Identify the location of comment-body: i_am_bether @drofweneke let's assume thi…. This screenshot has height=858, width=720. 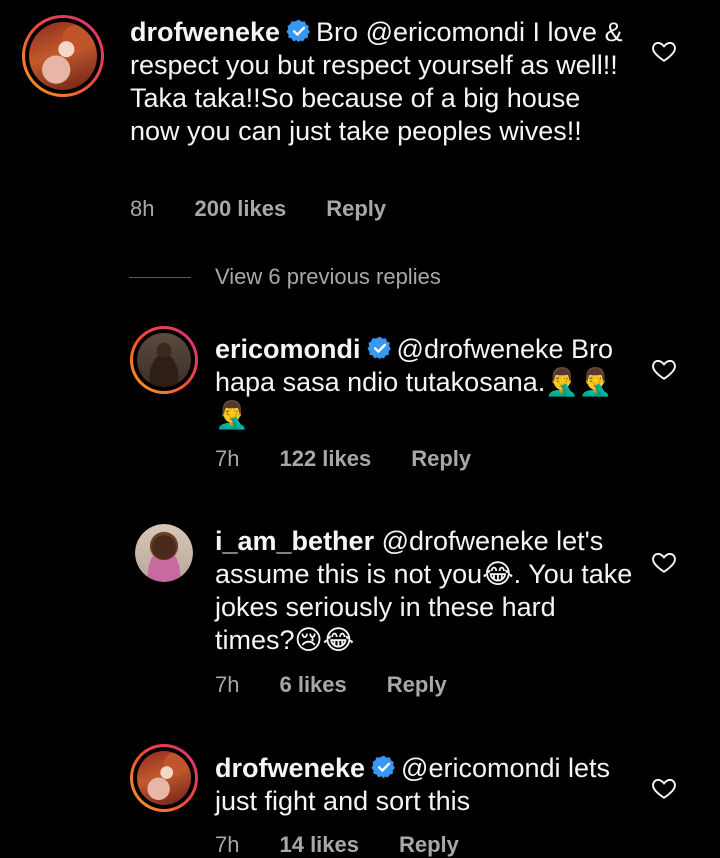
(425, 591).